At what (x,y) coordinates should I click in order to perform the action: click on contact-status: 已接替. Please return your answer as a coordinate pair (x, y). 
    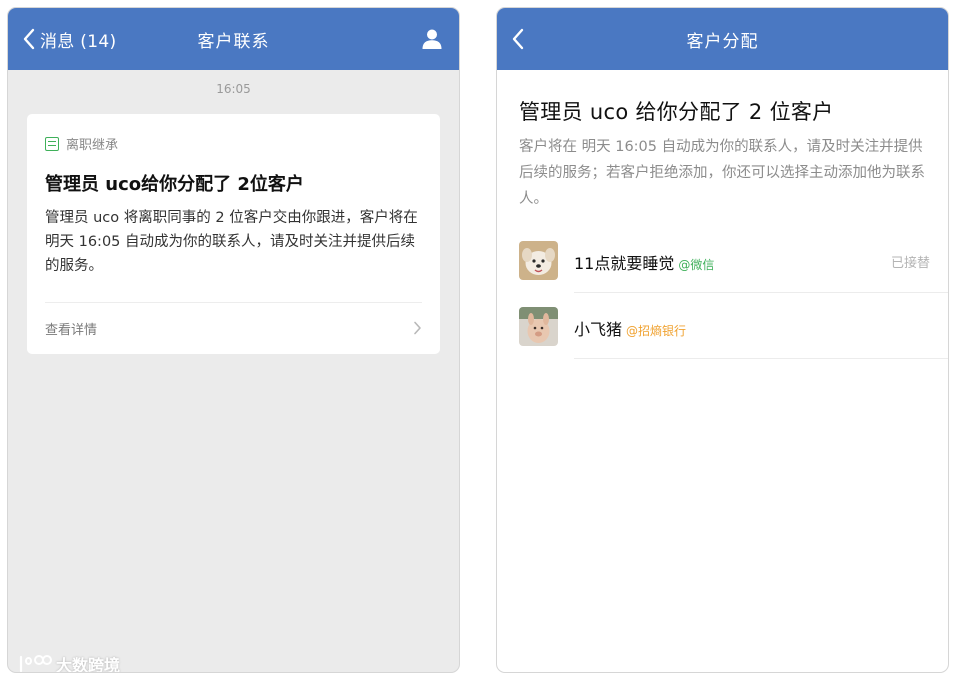
    Looking at the image, I should click on (910, 263).